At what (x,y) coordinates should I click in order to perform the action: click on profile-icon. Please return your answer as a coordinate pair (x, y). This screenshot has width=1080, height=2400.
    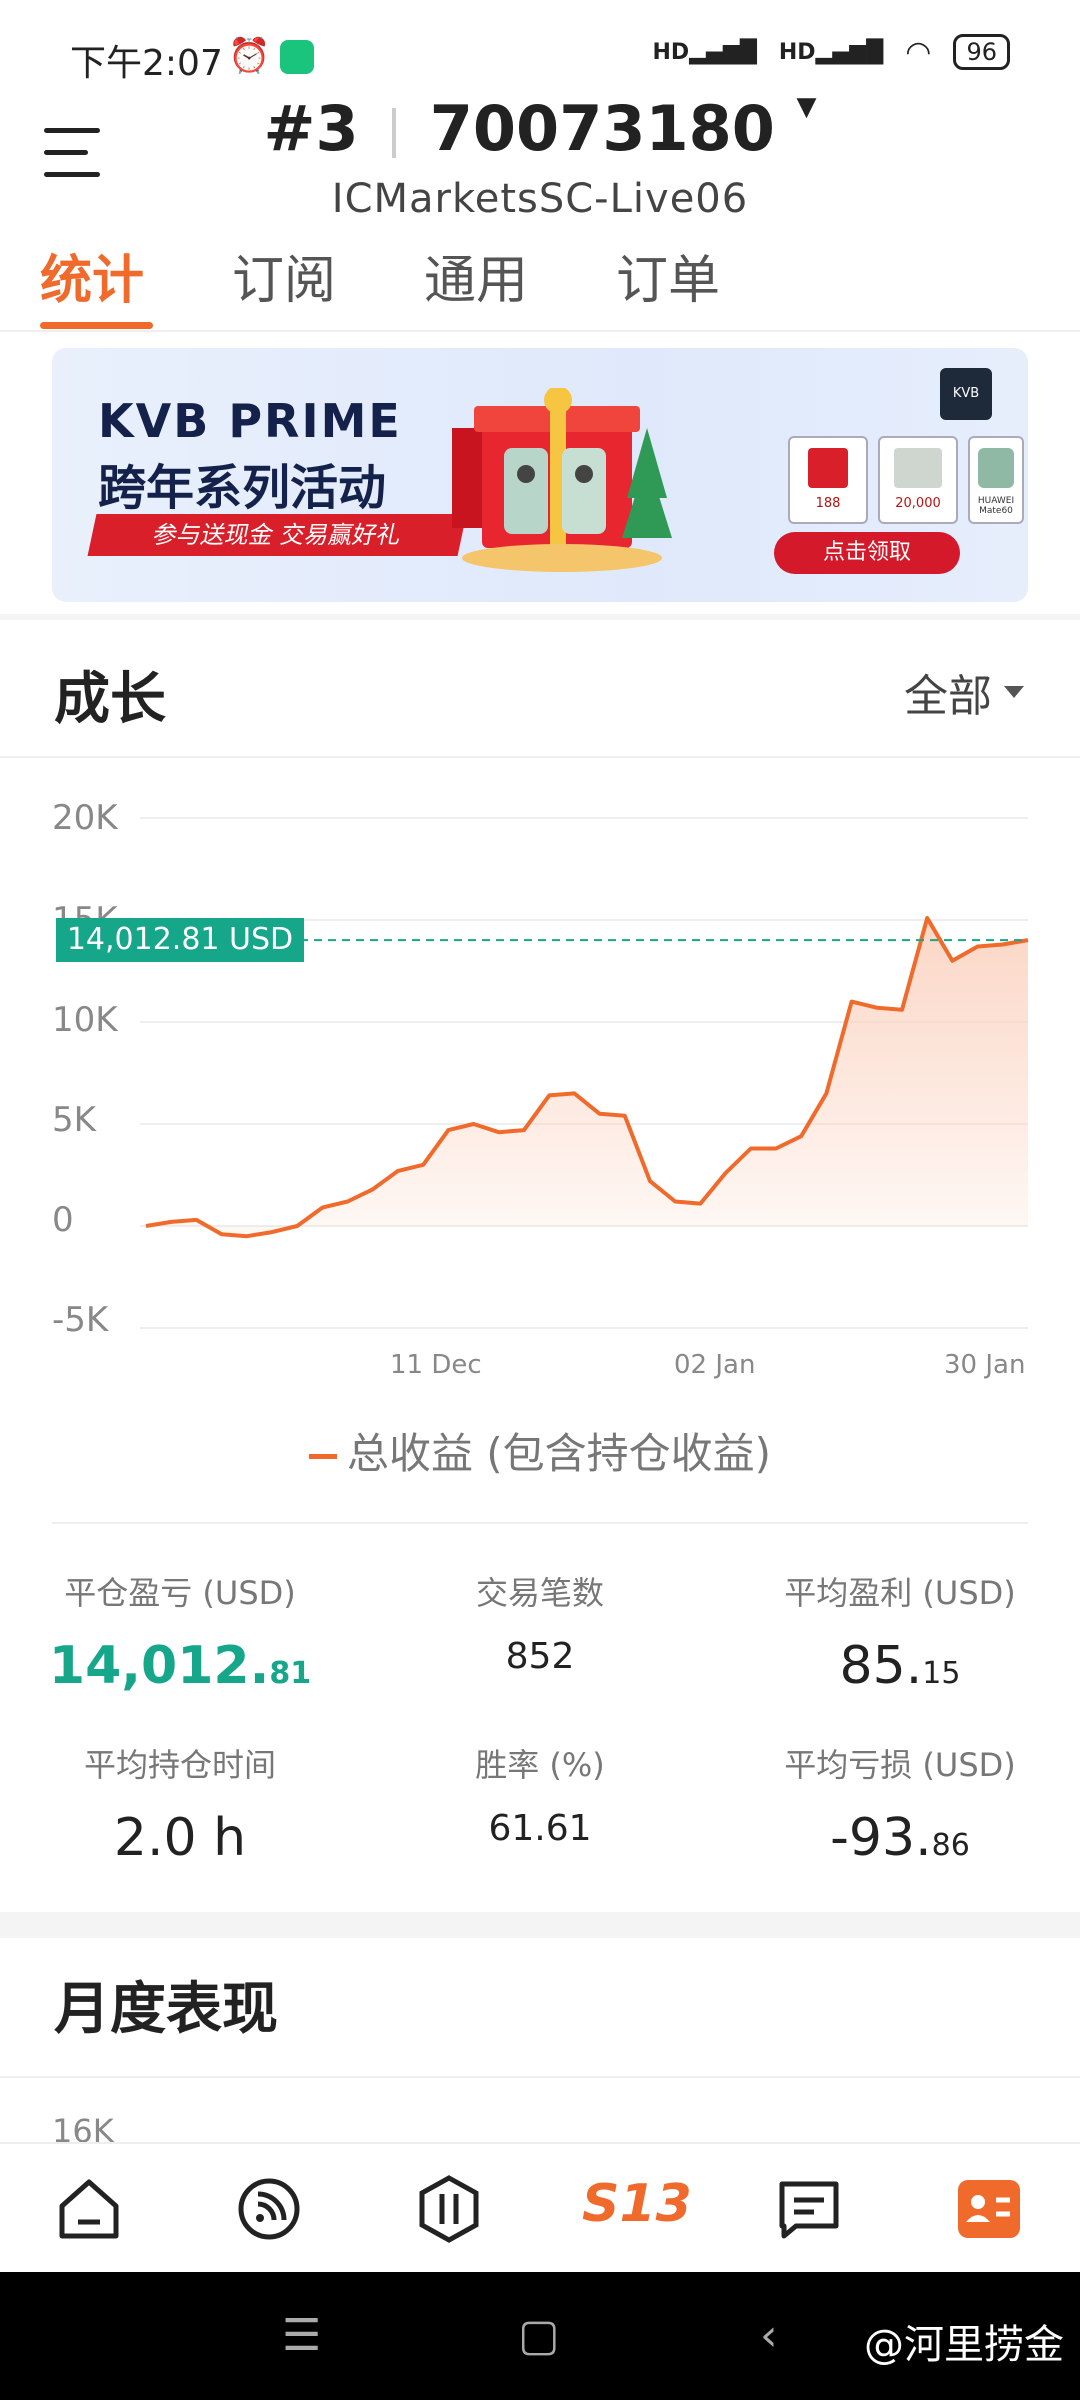
    Looking at the image, I should click on (989, 2209).